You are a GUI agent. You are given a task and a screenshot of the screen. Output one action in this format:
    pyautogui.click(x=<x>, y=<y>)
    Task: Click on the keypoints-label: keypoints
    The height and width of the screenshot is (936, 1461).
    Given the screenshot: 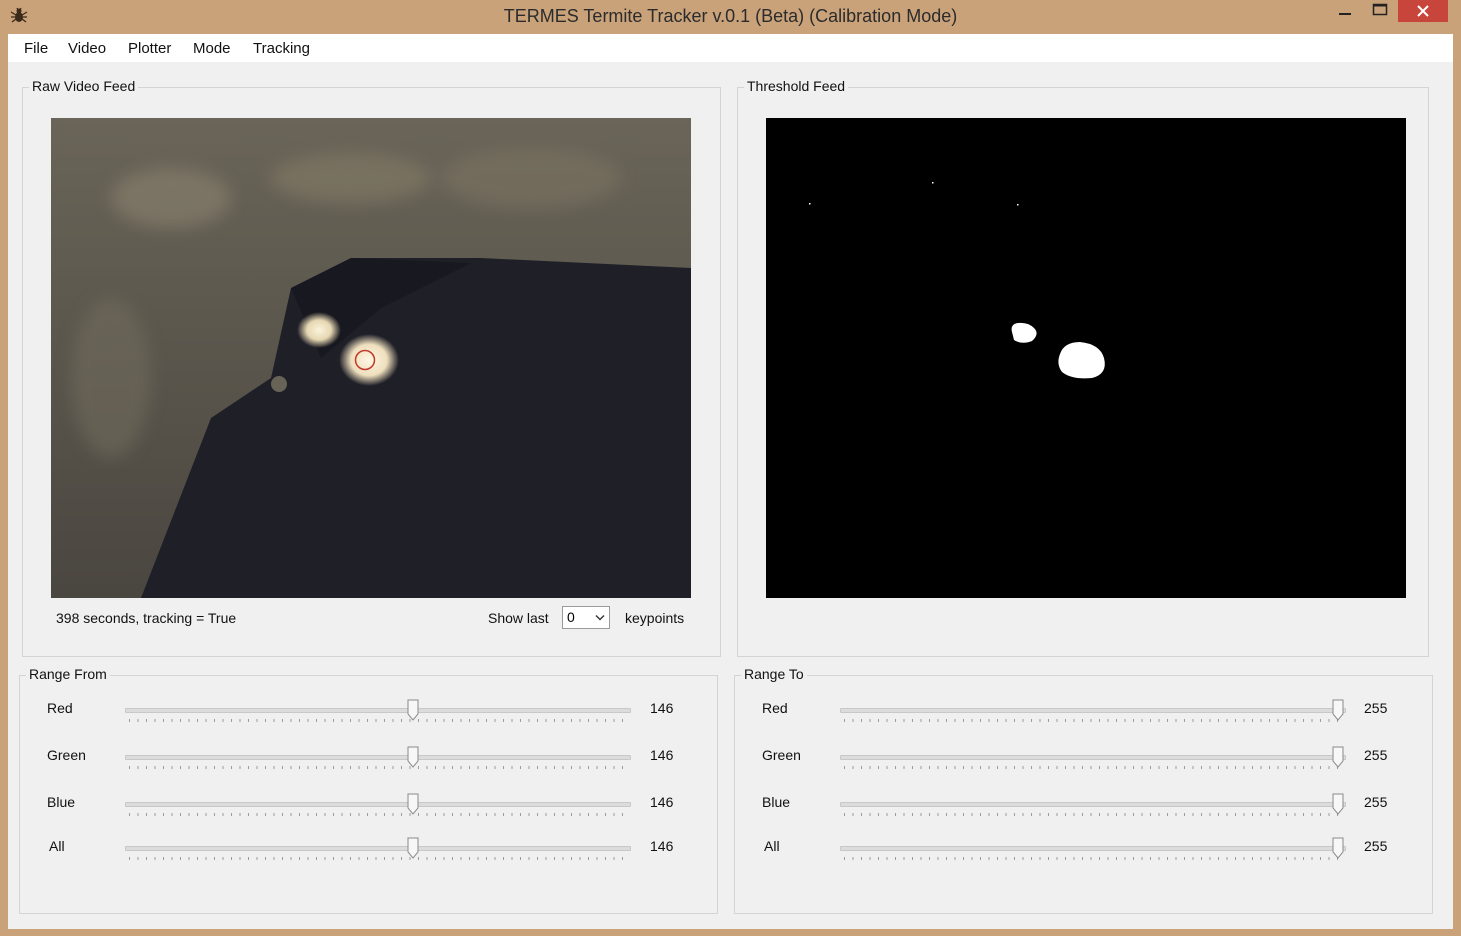 What is the action you would take?
    pyautogui.click(x=655, y=618)
    